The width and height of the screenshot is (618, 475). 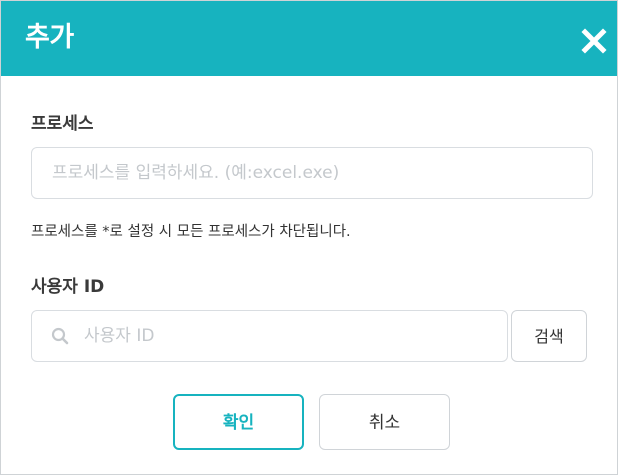 What do you see at coordinates (191, 232) in the screenshot?
I see `process-help-text: 프로세스를 *로 설정 시 모든 프로세스가 차단됩니다.` at bounding box center [191, 232].